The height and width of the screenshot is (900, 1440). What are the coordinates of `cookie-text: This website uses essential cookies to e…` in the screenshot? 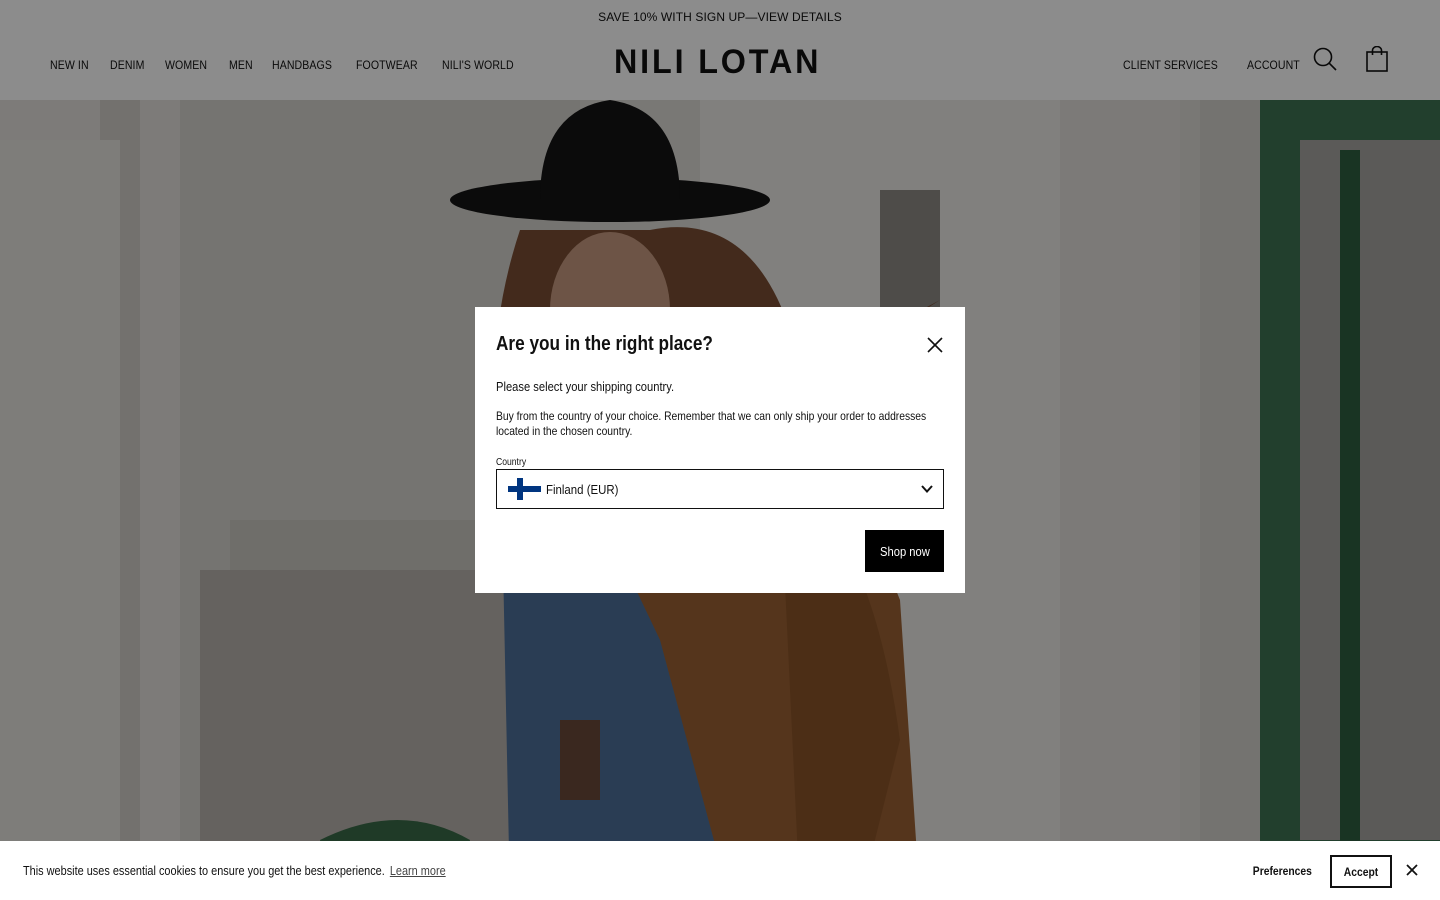 It's located at (204, 870).